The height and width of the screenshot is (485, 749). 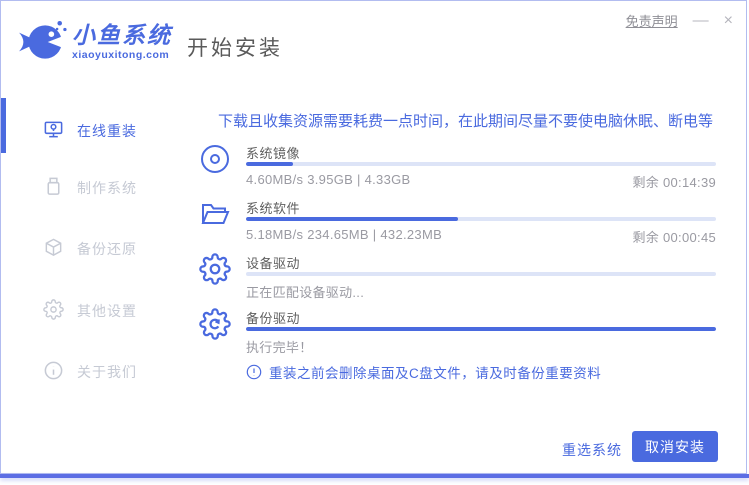 I want to click on task-name: 系统软件, so click(x=273, y=208).